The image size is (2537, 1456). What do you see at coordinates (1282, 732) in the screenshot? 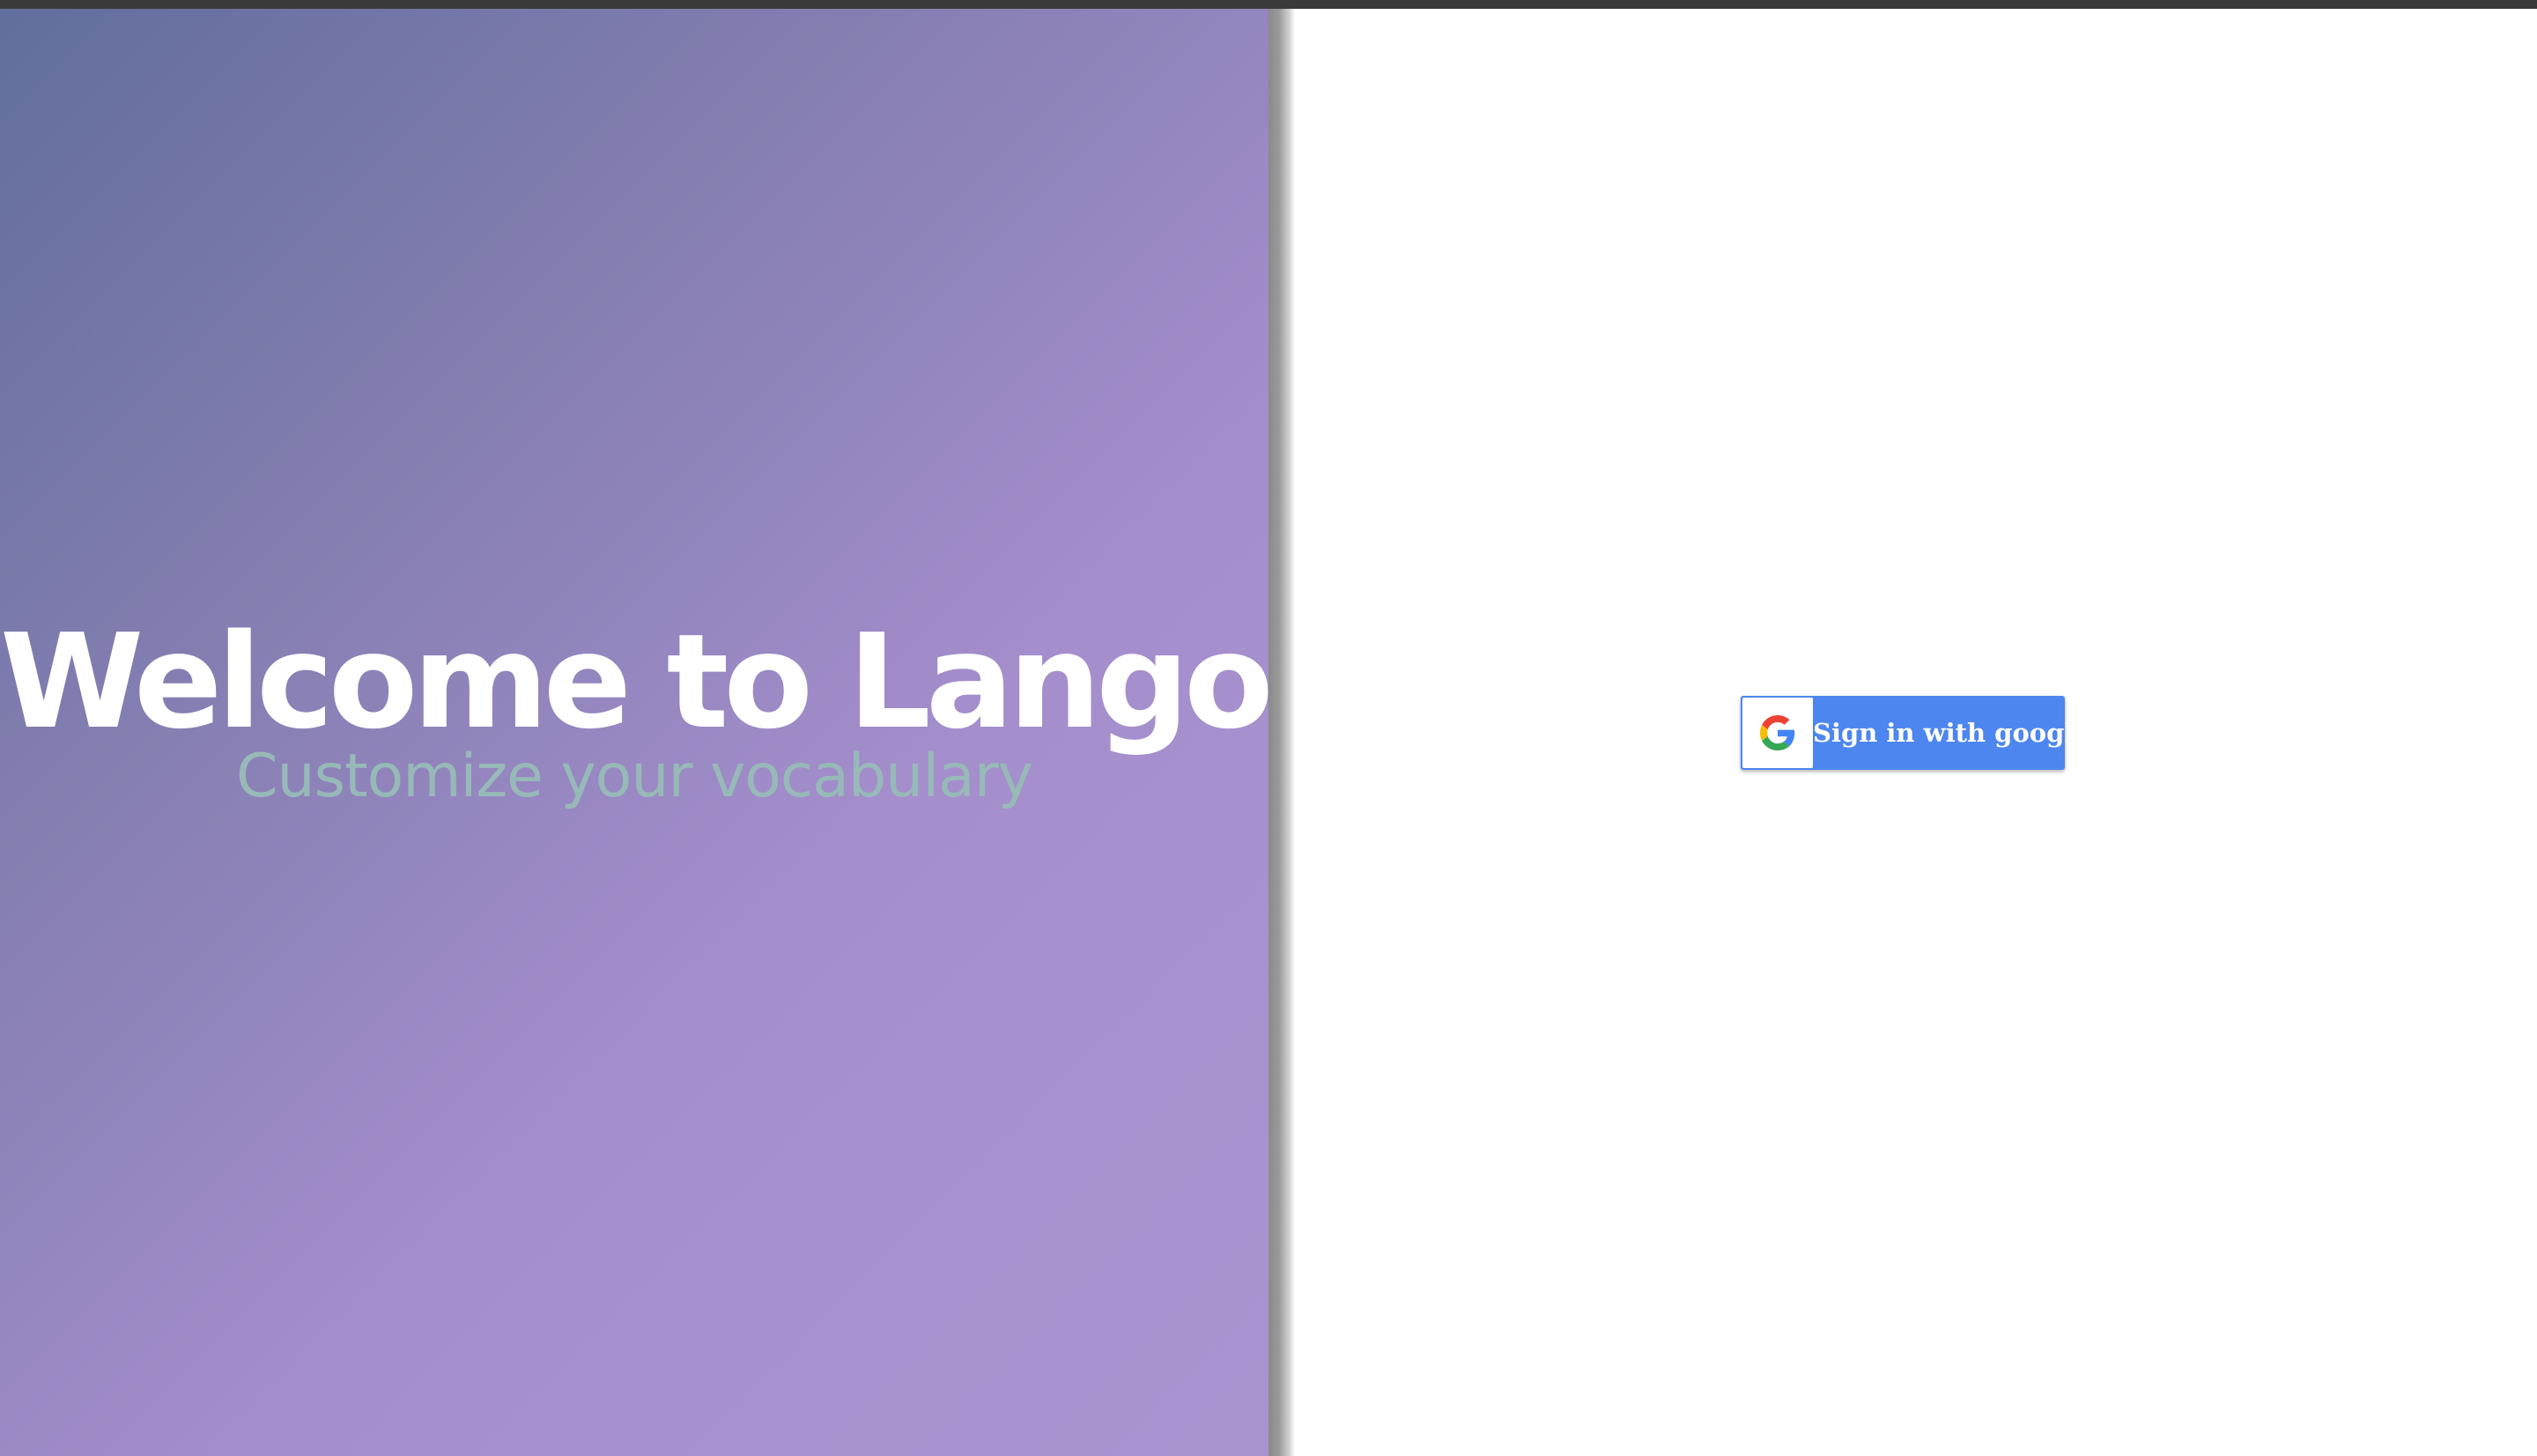
I see `panel-divider-shadow` at bounding box center [1282, 732].